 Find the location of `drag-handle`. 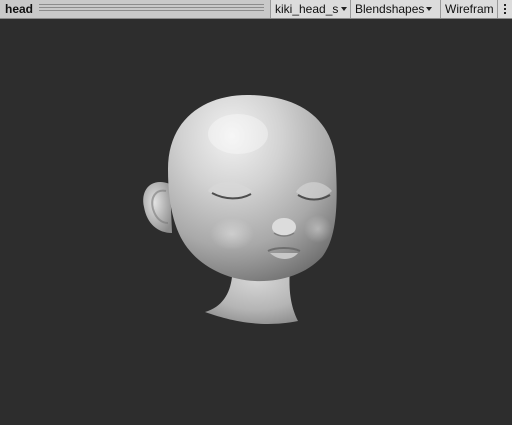

drag-handle is located at coordinates (151, 8).